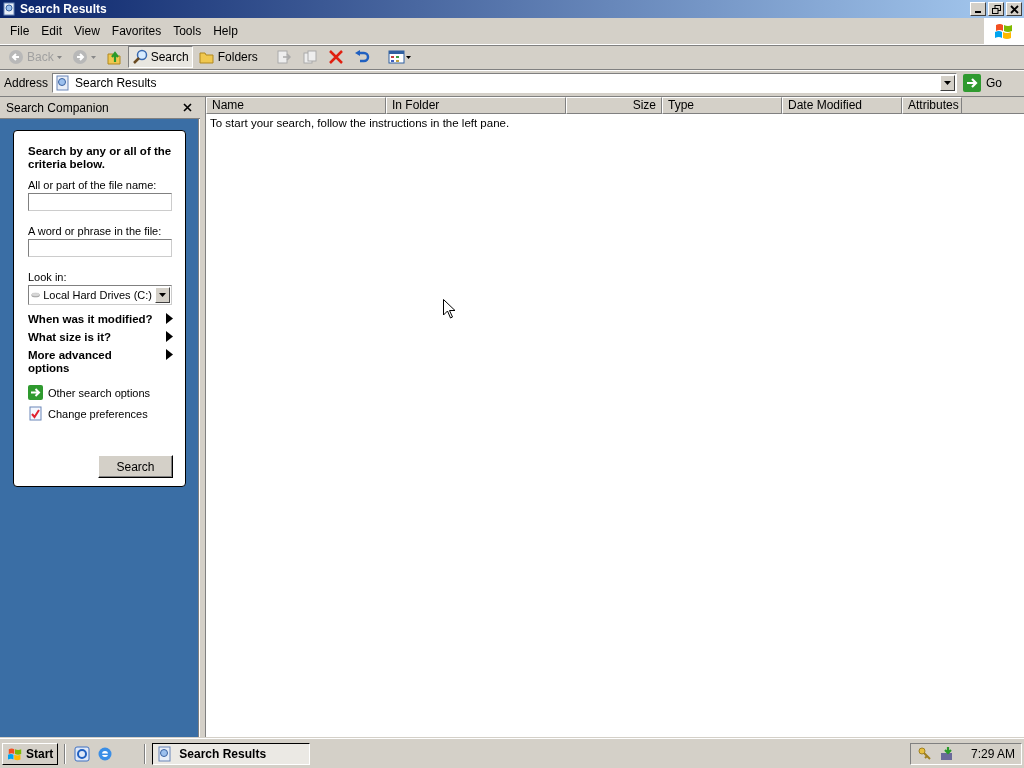 The width and height of the screenshot is (1024, 768). I want to click on section-toggle: More advanced options, so click(100, 362).